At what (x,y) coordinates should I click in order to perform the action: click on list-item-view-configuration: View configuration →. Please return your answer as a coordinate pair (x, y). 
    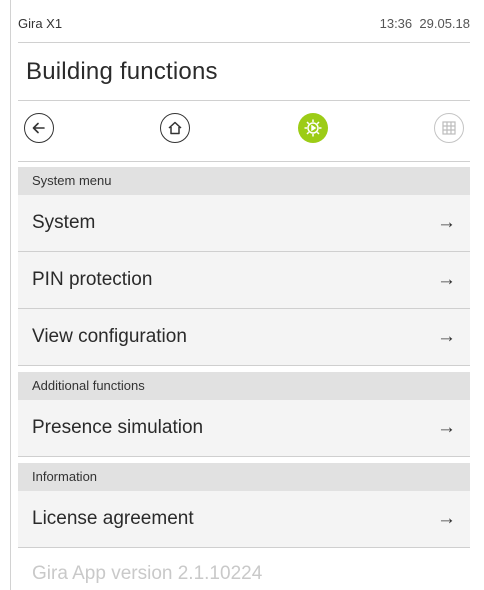
    Looking at the image, I should click on (244, 337).